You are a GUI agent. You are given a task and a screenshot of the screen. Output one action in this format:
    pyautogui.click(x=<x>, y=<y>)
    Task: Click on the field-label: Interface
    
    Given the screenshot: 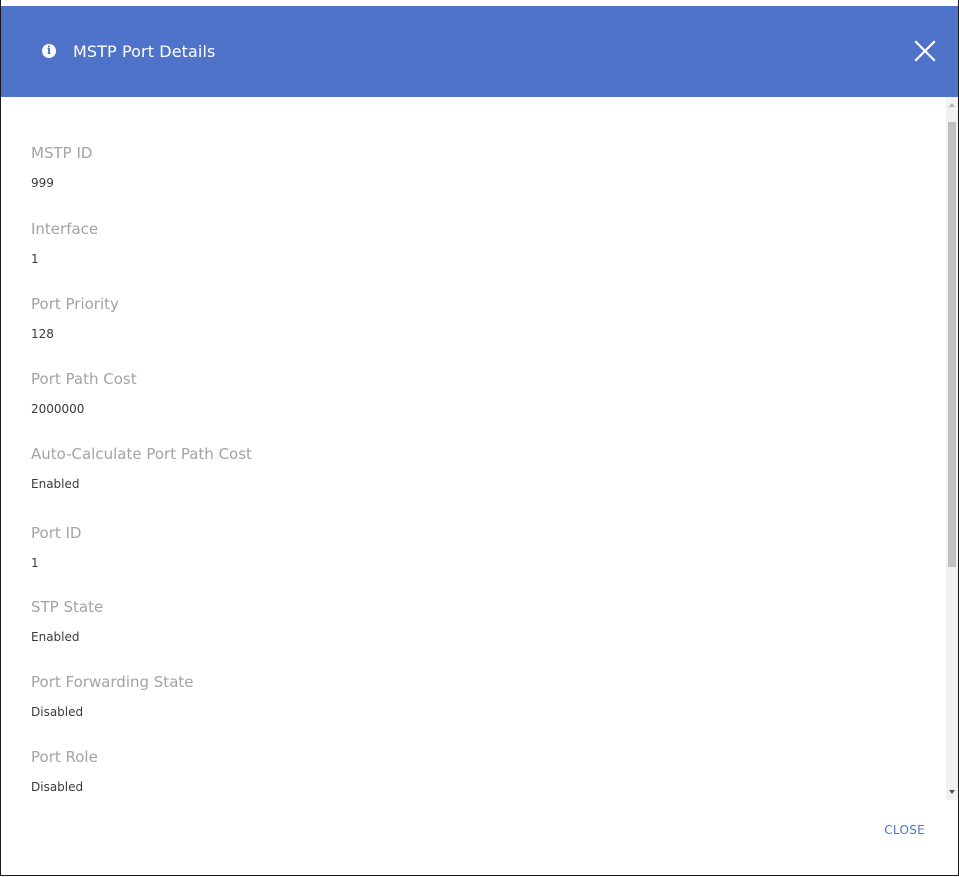 What is the action you would take?
    pyautogui.click(x=65, y=229)
    